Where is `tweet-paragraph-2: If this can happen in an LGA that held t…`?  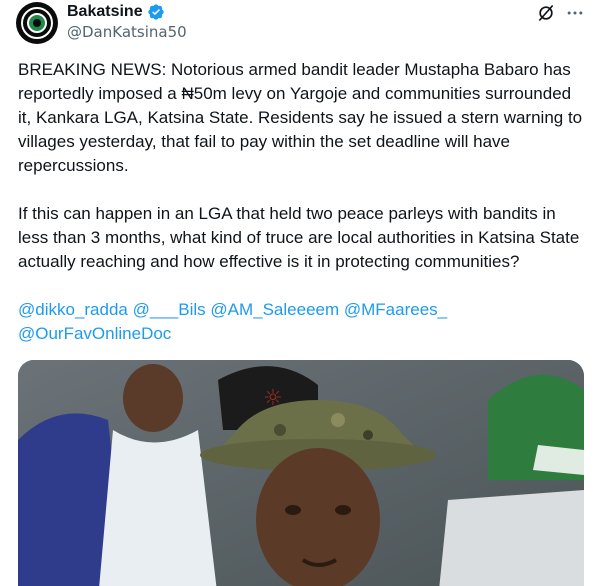 tweet-paragraph-2: If this can happen in an LGA that held t… is located at coordinates (299, 237).